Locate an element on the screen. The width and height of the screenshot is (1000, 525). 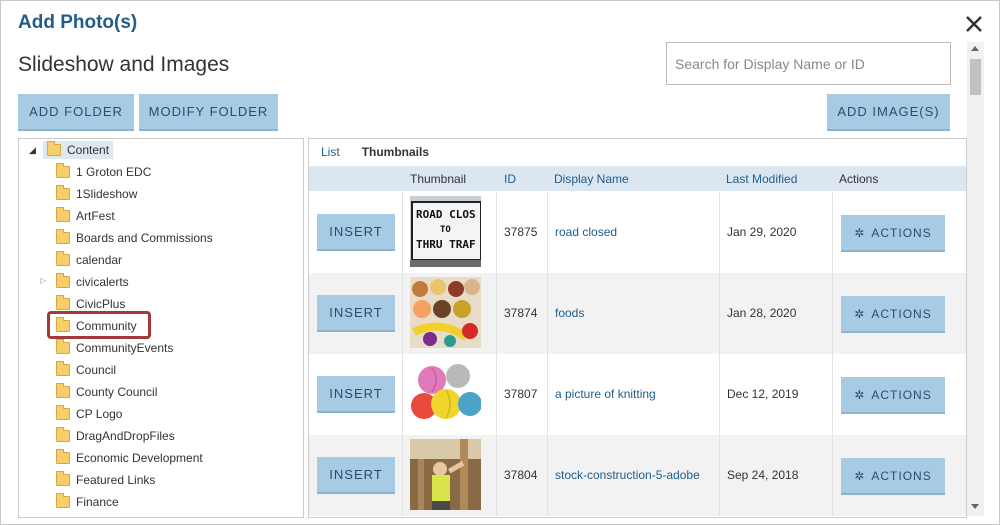
cell-last-modified: Dec 12, 2019 is located at coordinates (763, 394).